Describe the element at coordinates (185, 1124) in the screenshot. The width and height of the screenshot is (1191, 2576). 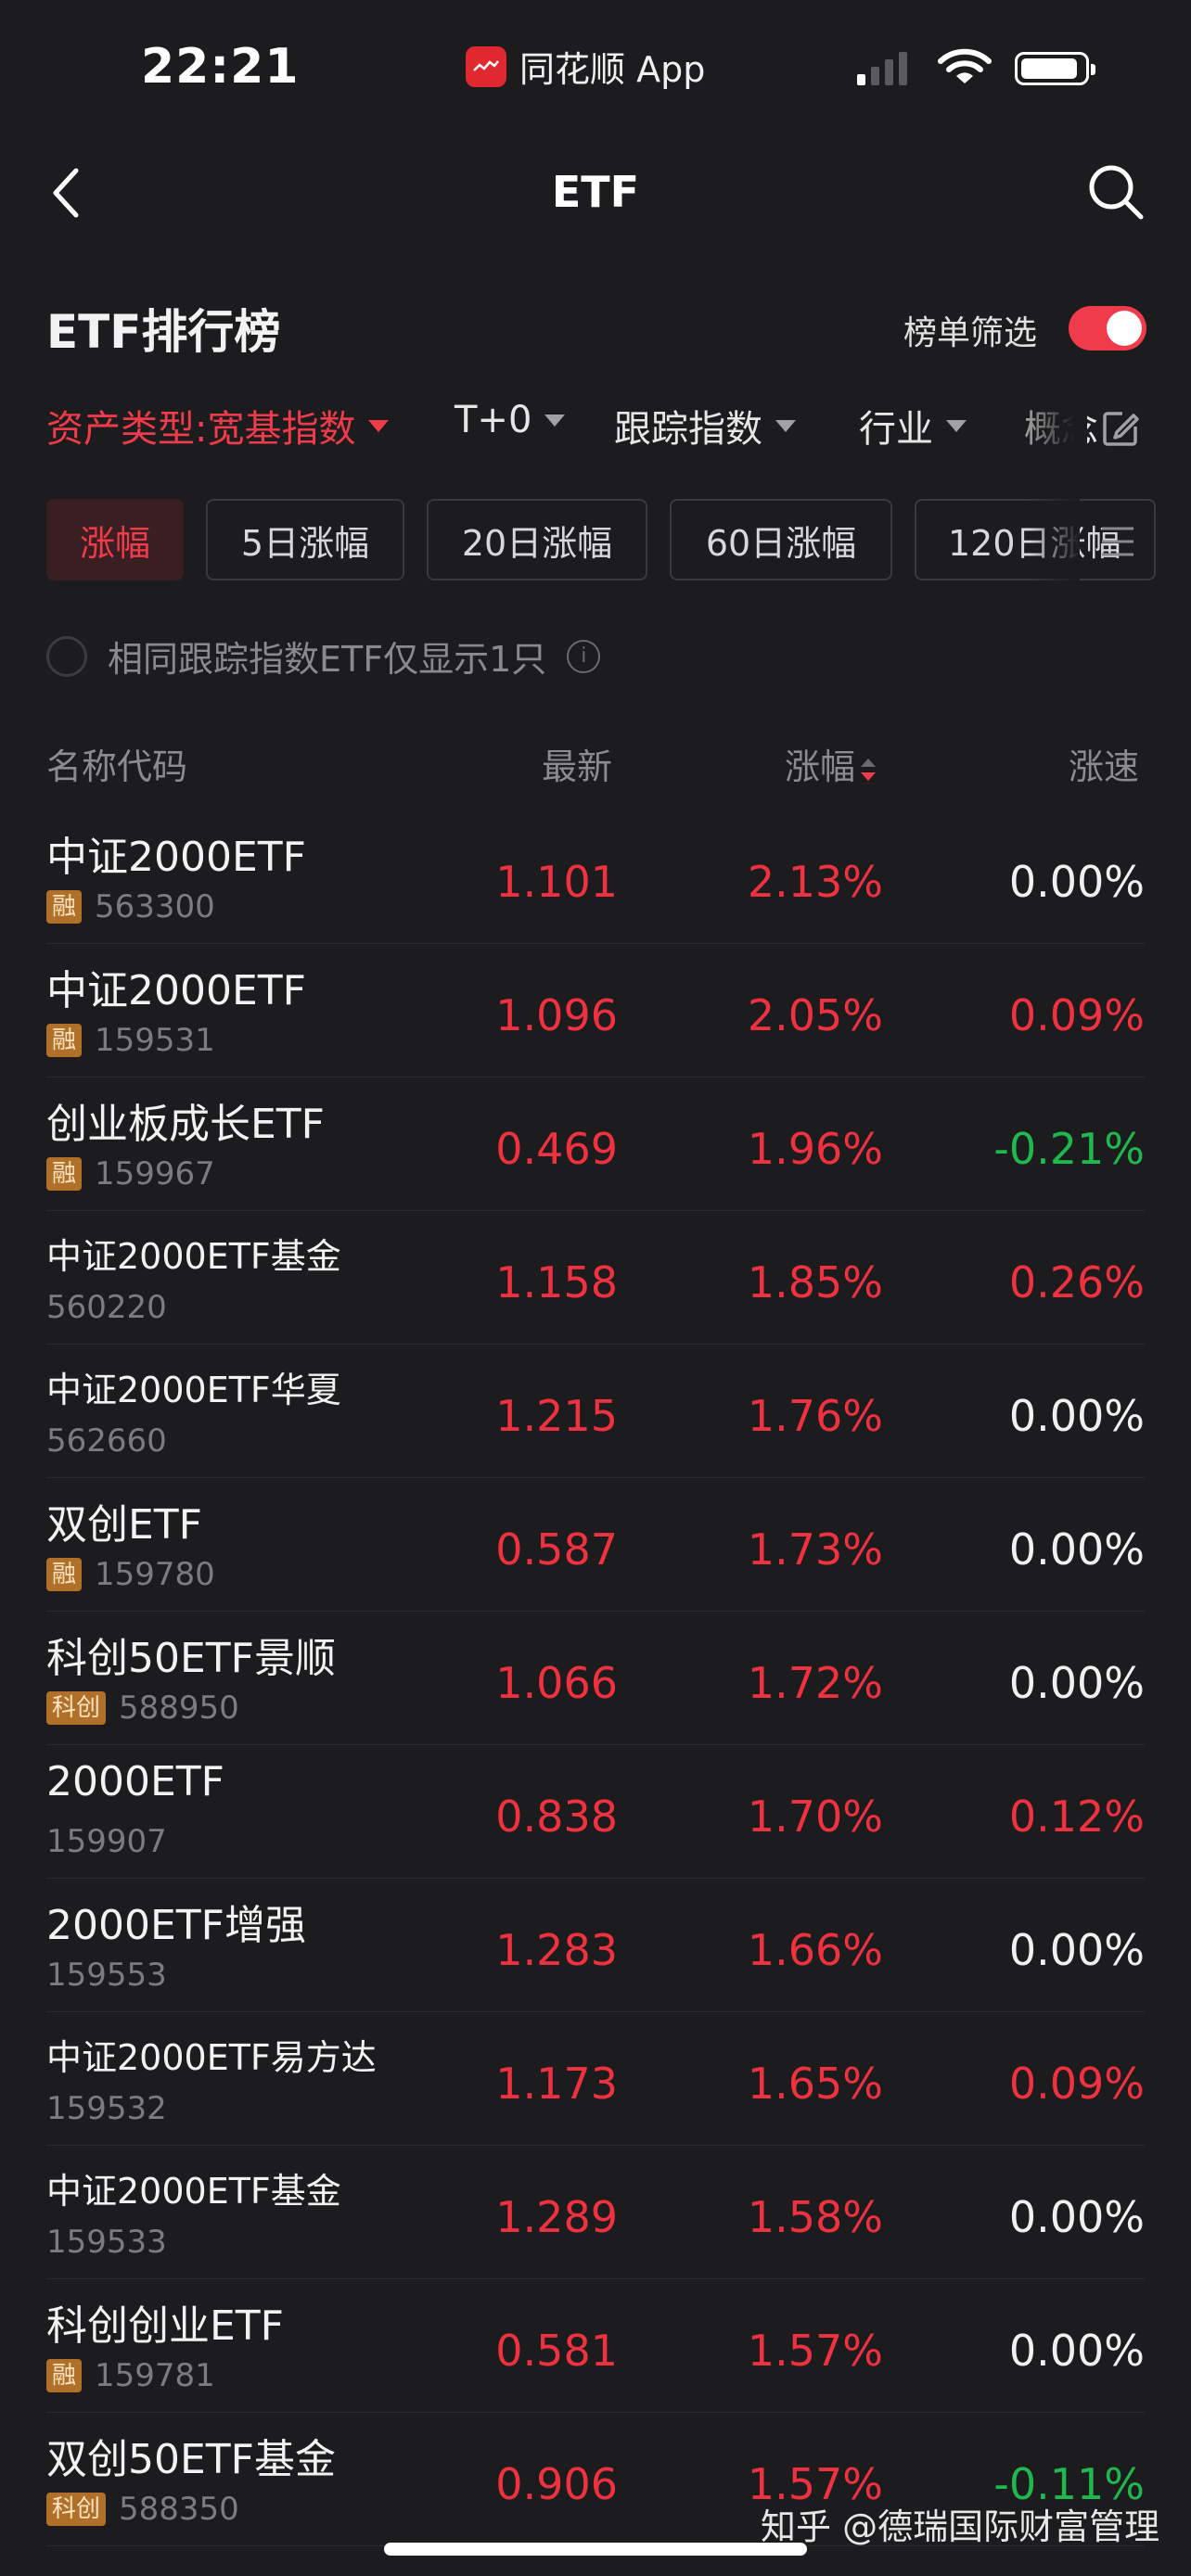
I see `etf-name: 创业板成长ETF` at that location.